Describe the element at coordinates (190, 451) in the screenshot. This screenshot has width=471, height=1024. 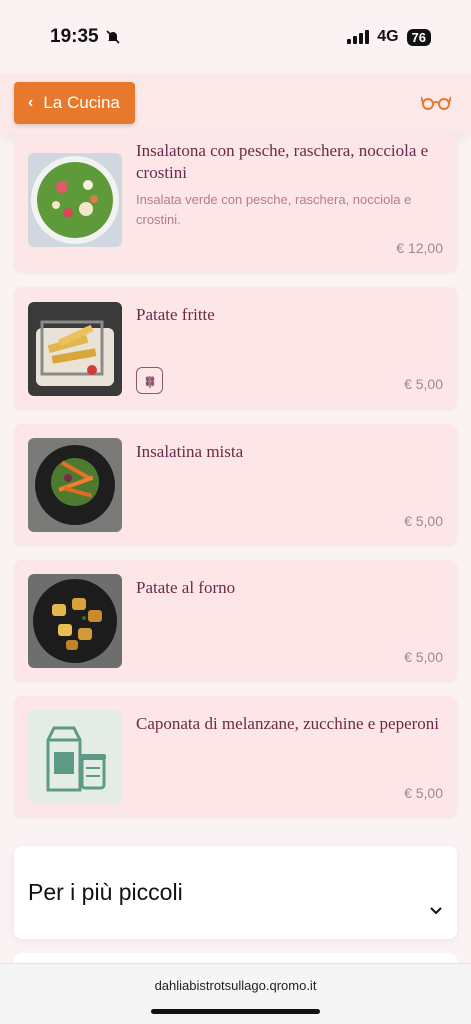
I see `menu-item-title: Insalatina mista` at that location.